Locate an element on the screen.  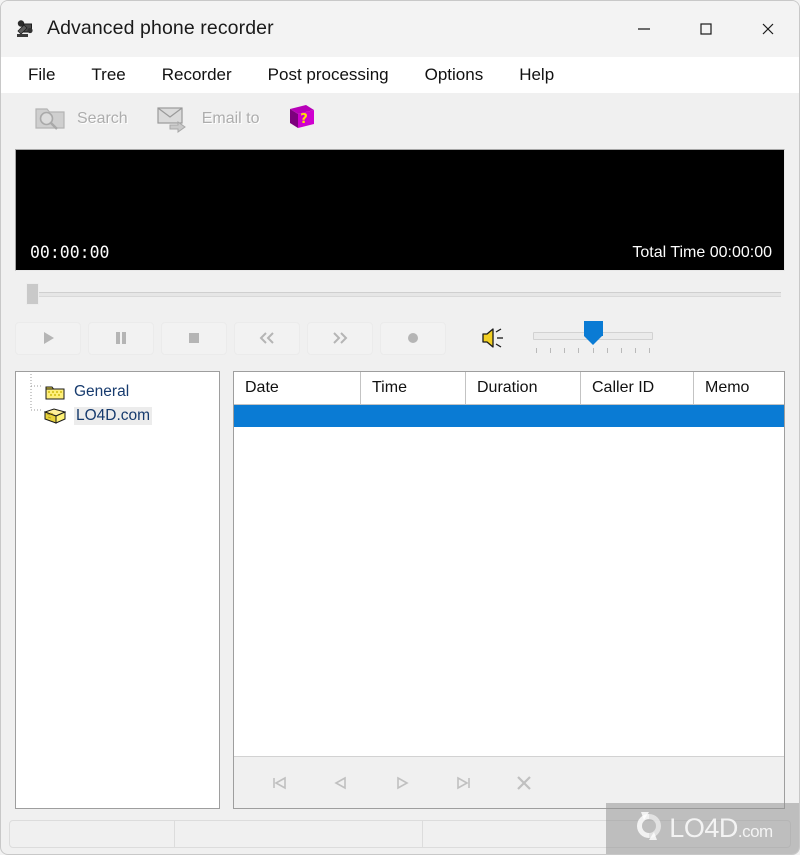
tree-node-general-label: General is located at coordinates (102, 391).